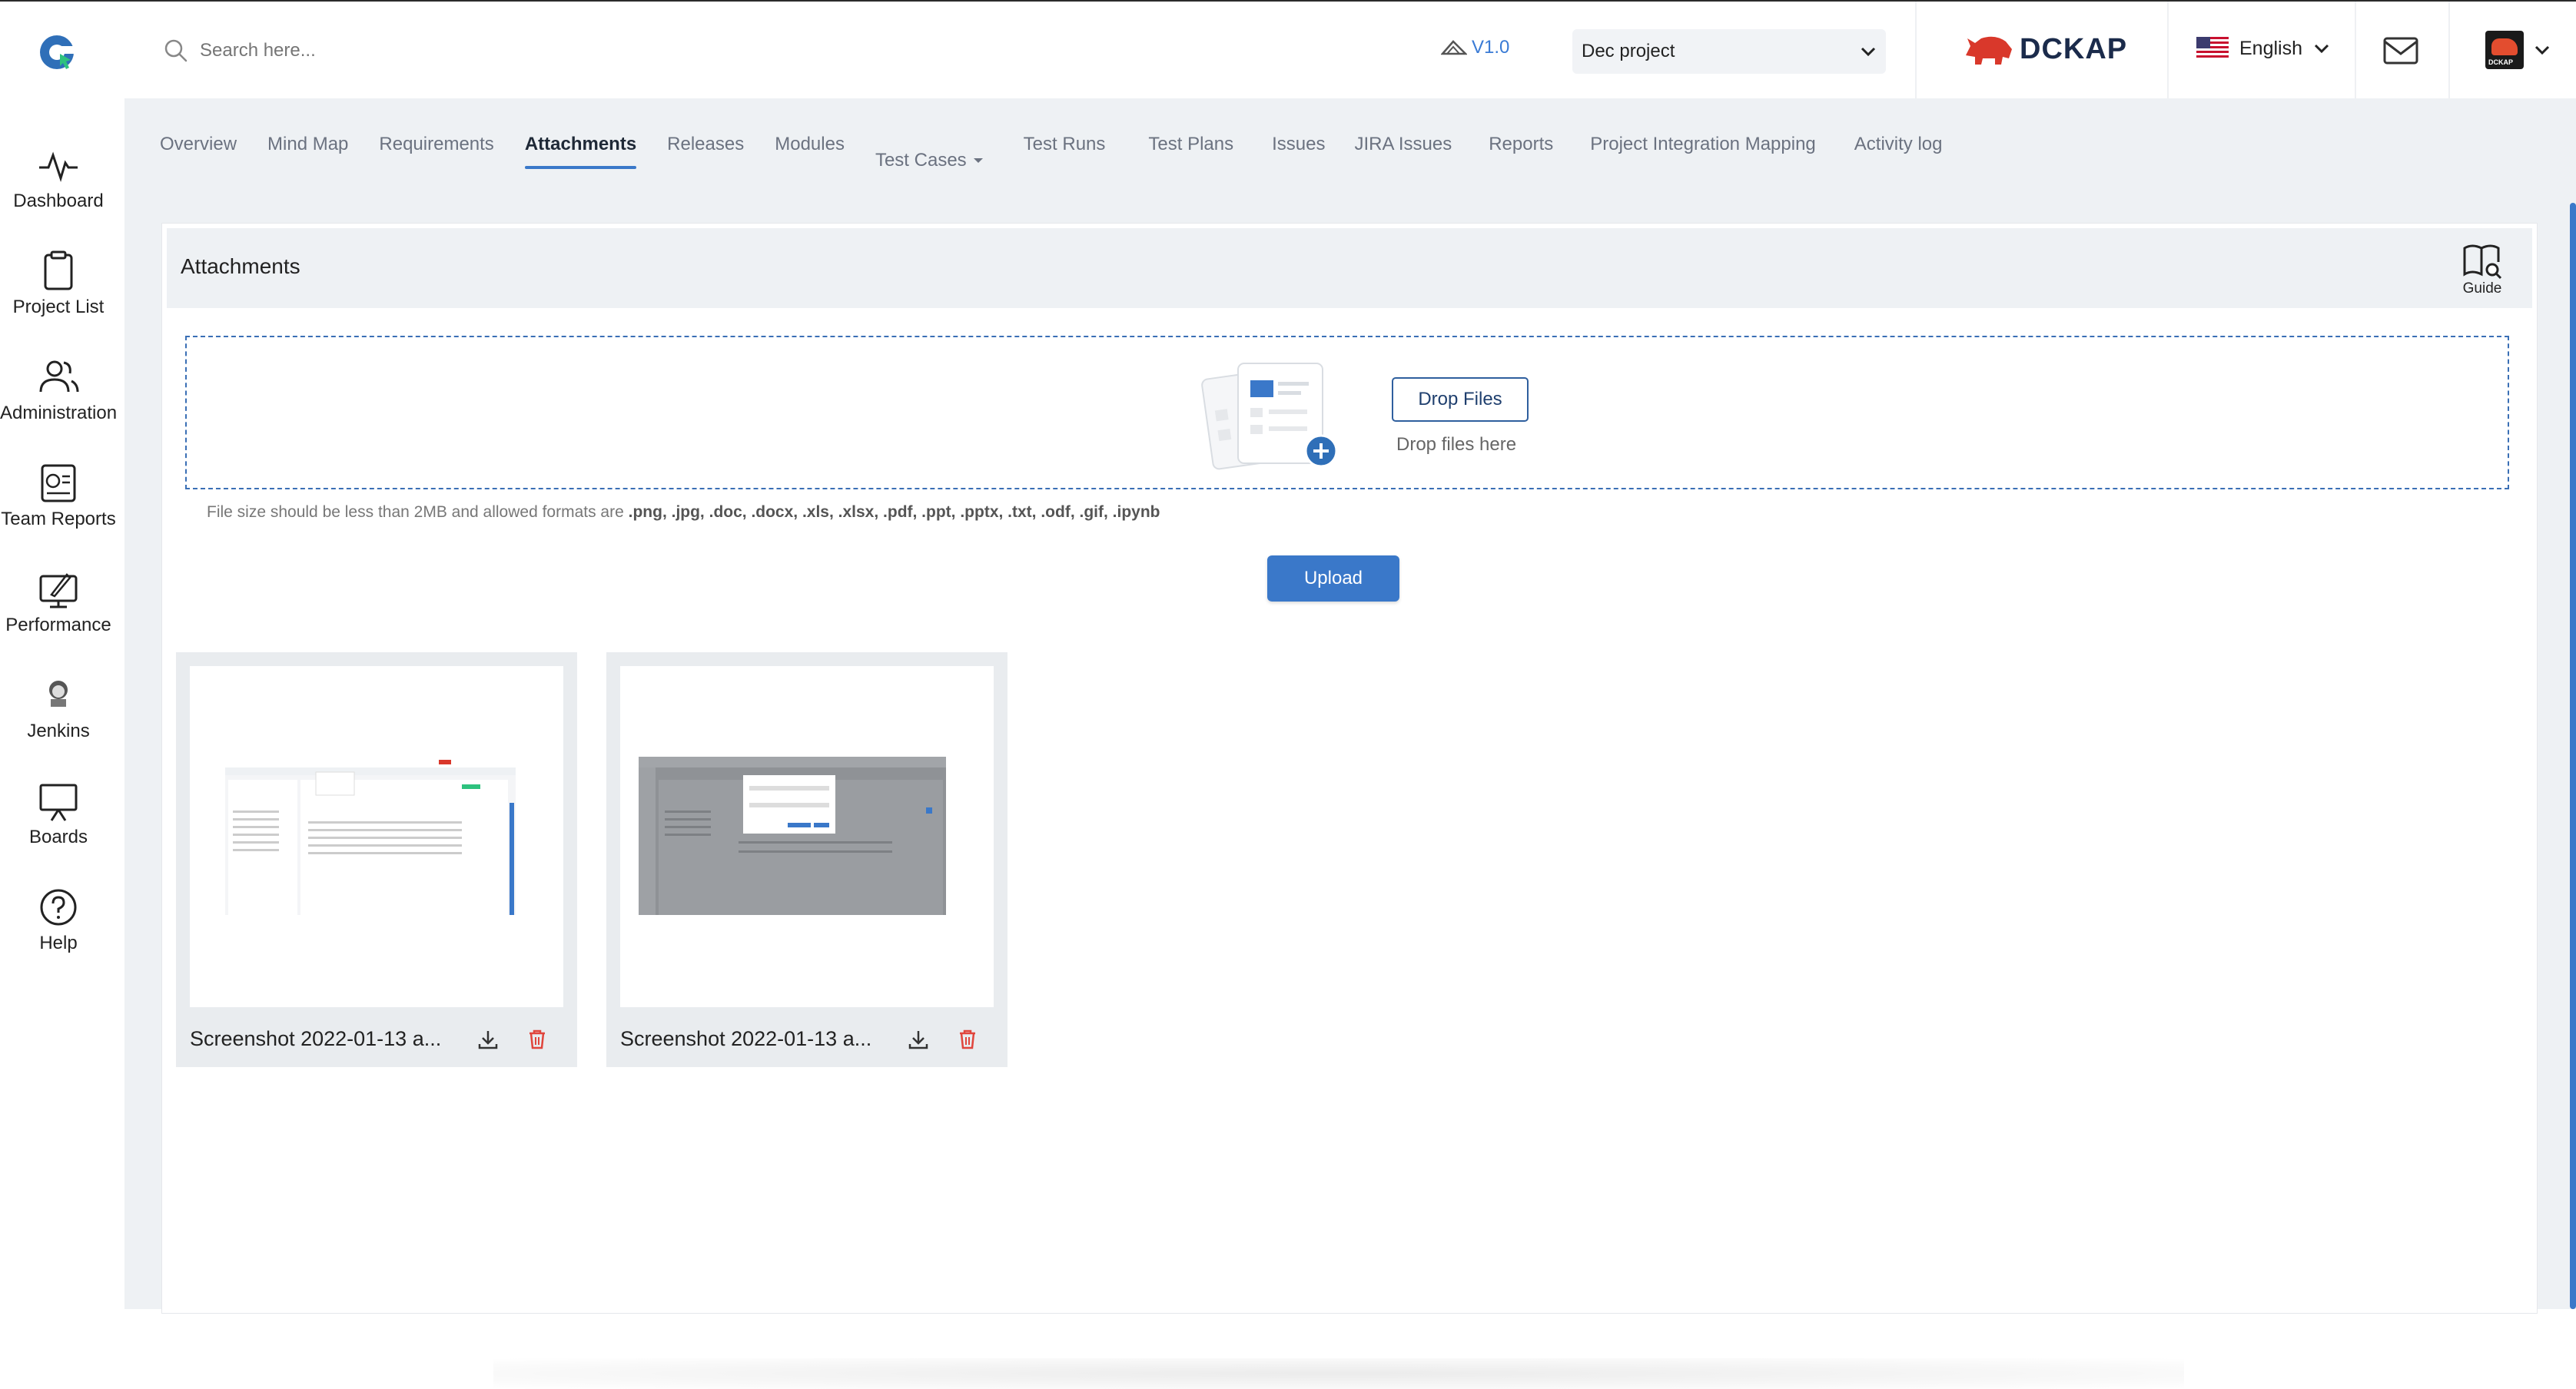 Image resolution: width=2576 pixels, height=1389 pixels. I want to click on tab-releases: Releases, so click(705, 161).